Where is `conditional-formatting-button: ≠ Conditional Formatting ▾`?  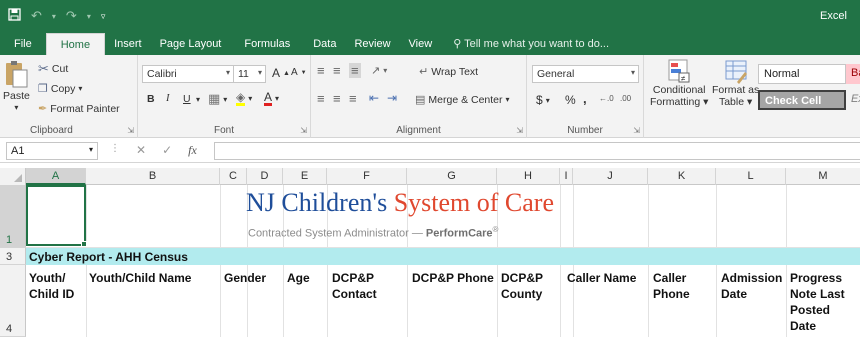
conditional-formatting-button: ≠ Conditional Formatting ▾ is located at coordinates (679, 83).